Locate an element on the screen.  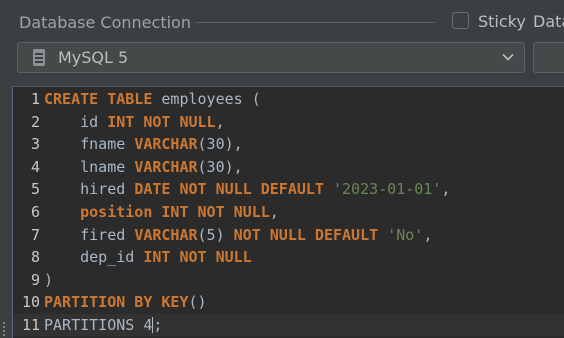
editor-edge-grip is located at coordinates (5, 329).